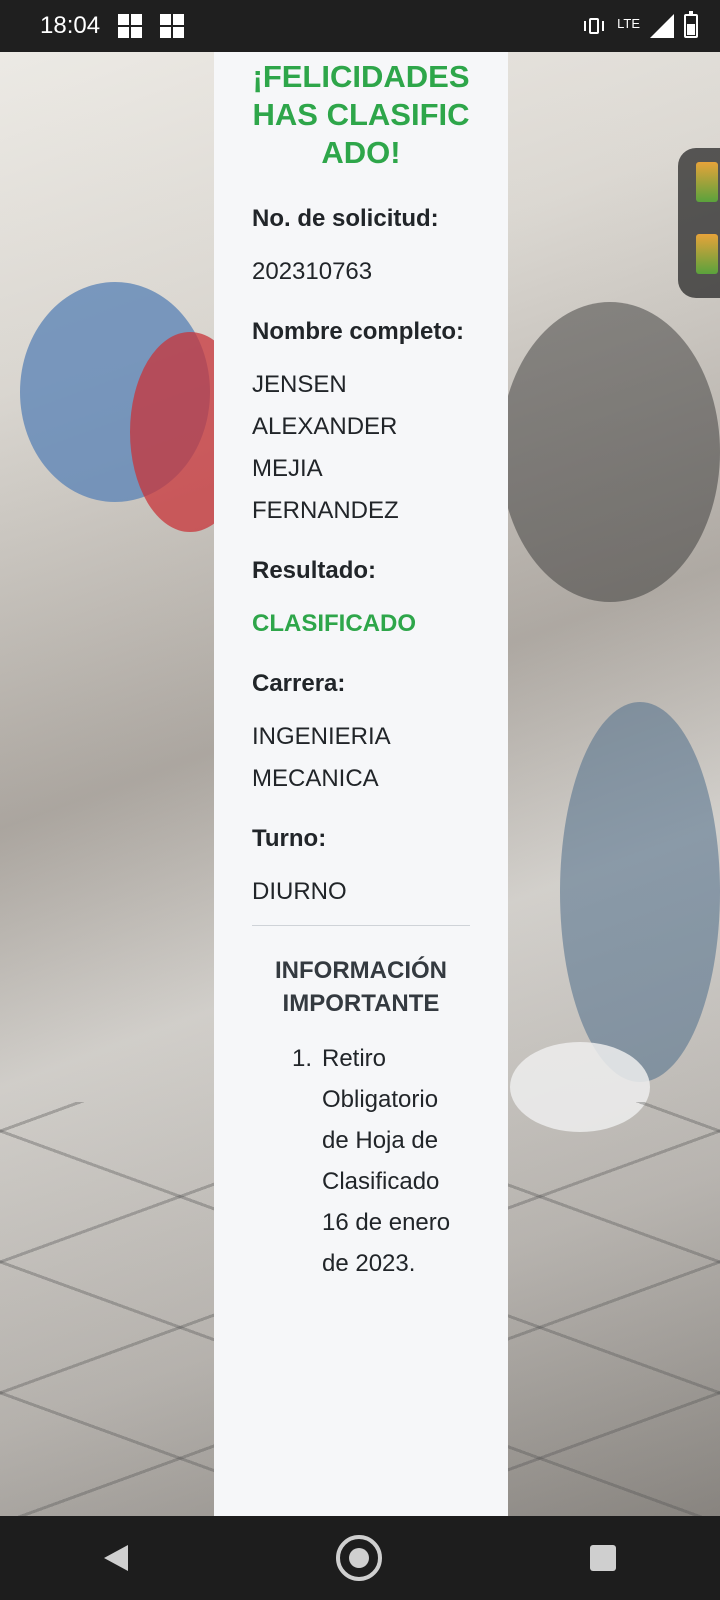  I want to click on list-item-number: 1., so click(302, 1058).